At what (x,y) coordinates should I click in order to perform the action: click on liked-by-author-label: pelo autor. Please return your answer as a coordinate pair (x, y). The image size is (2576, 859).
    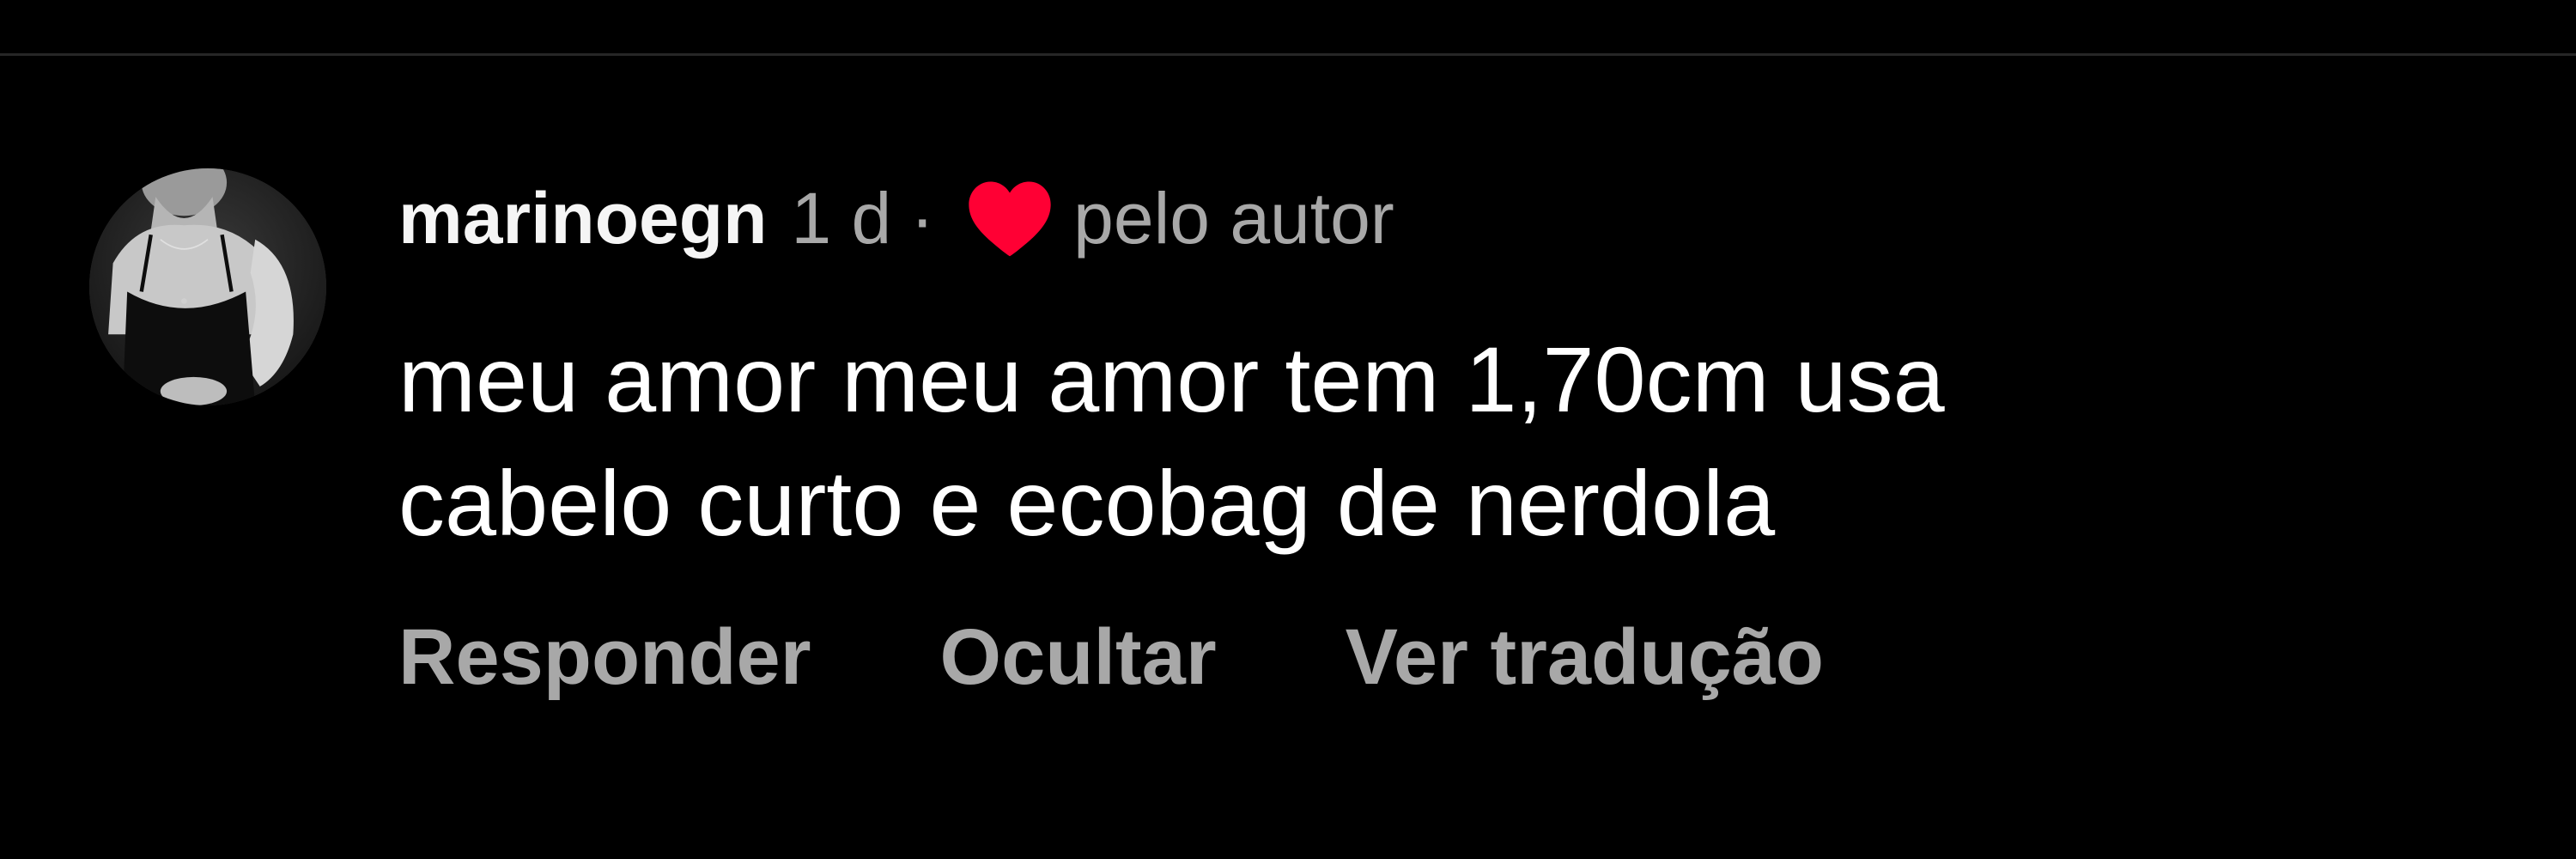
    Looking at the image, I should click on (1233, 219).